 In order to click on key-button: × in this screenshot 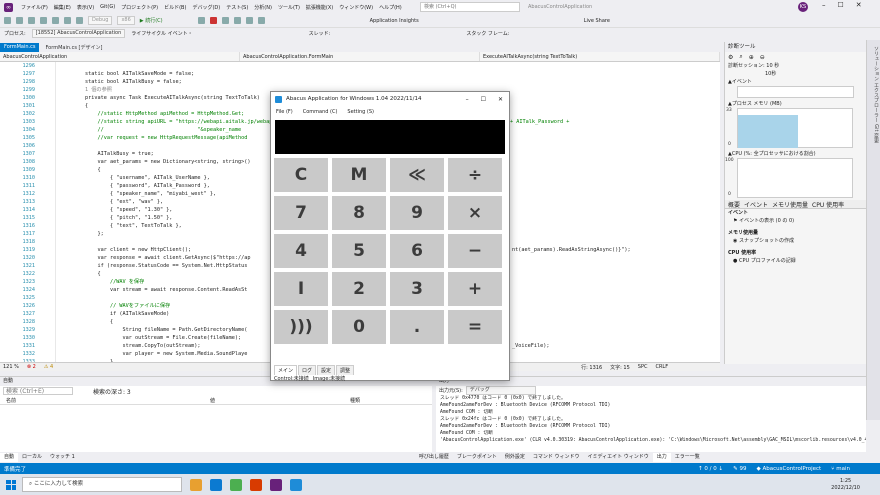, I will do `click(475, 213)`.